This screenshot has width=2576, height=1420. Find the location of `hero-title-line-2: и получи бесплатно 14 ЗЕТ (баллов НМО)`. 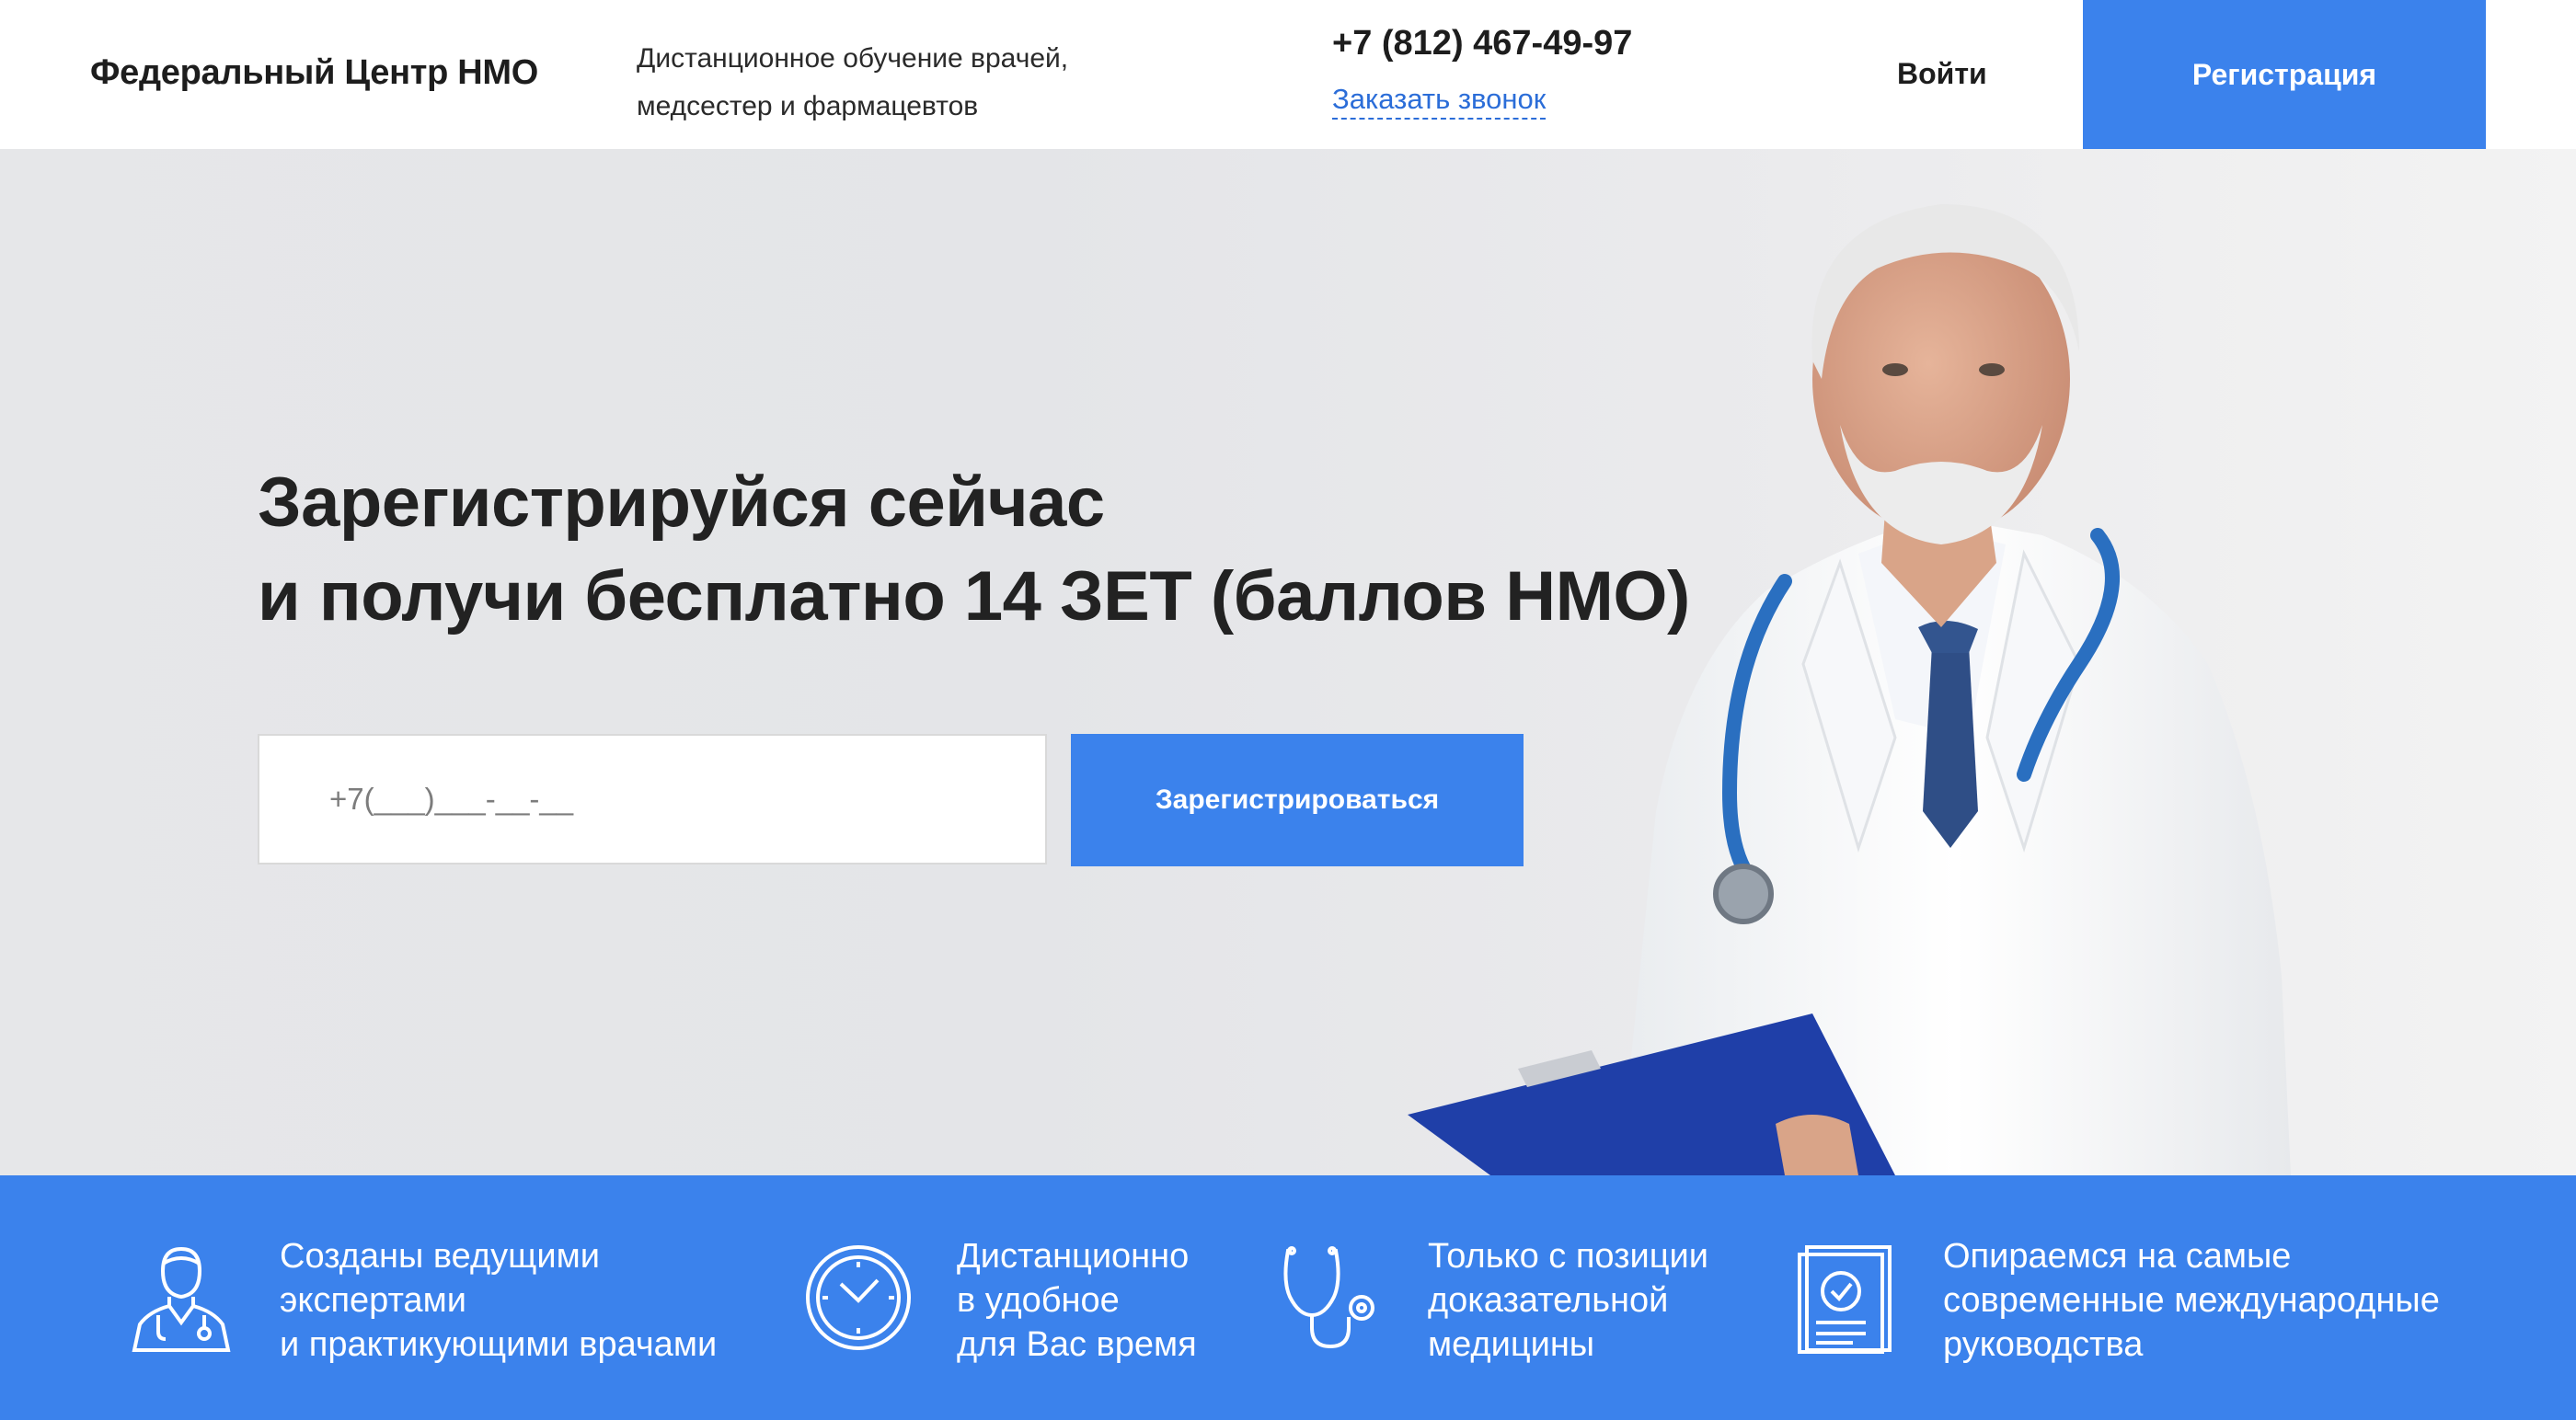

hero-title-line-2: и получи бесплатно 14 ЗЕТ (баллов НМО) is located at coordinates (974, 597).